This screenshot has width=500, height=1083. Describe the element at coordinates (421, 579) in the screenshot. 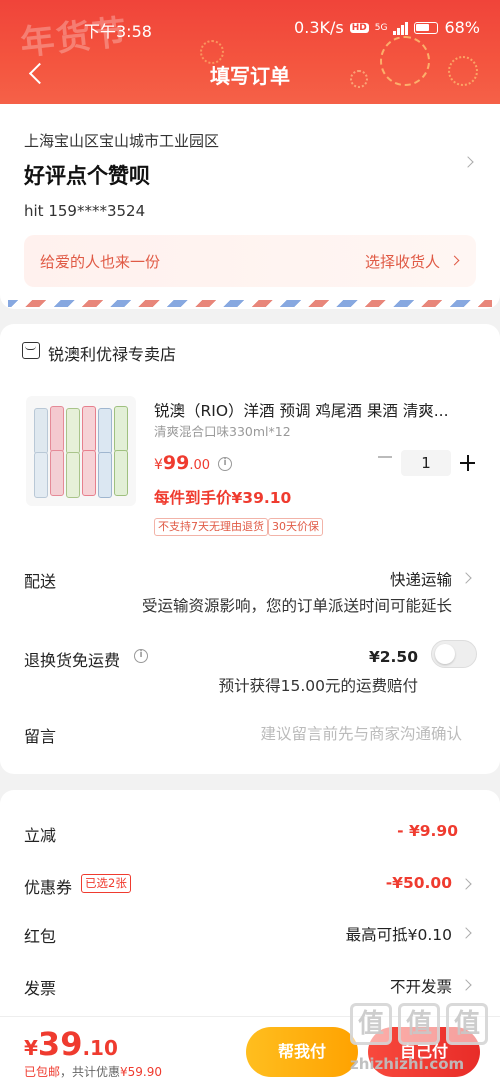

I see `delivery-value: 快递运输` at that location.